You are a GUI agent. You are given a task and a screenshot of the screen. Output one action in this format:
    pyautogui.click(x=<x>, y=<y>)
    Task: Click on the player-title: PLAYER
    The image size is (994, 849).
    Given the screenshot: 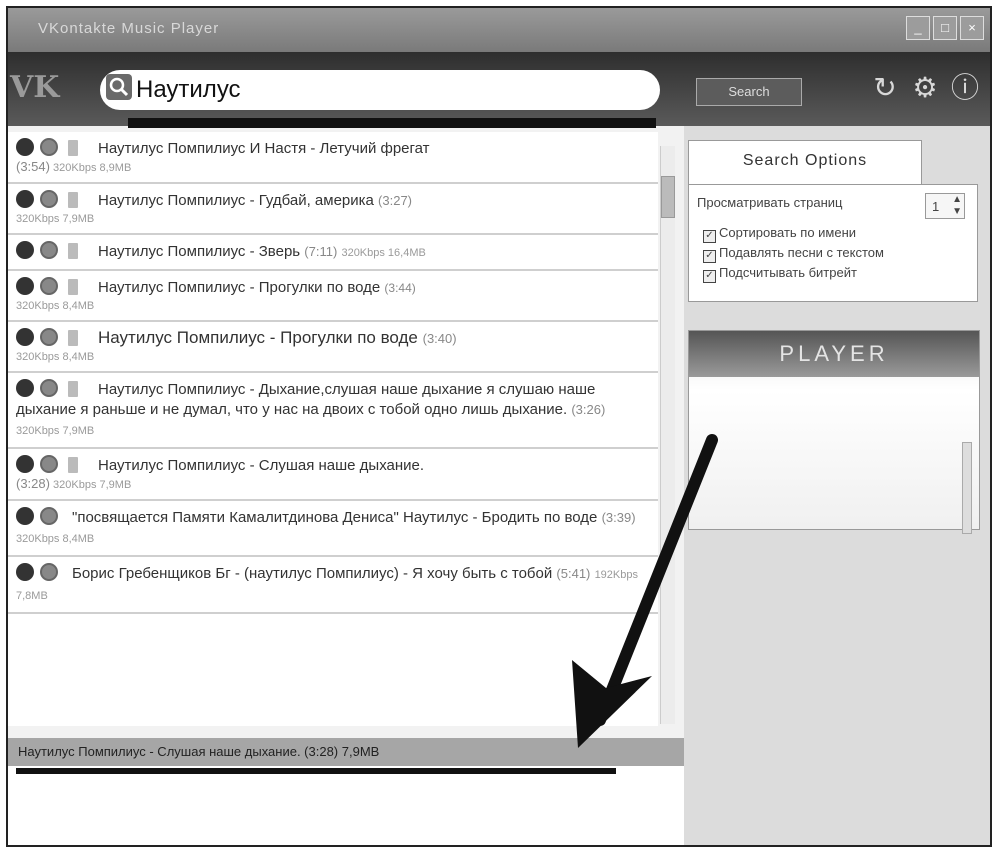 What is the action you would take?
    pyautogui.click(x=834, y=354)
    